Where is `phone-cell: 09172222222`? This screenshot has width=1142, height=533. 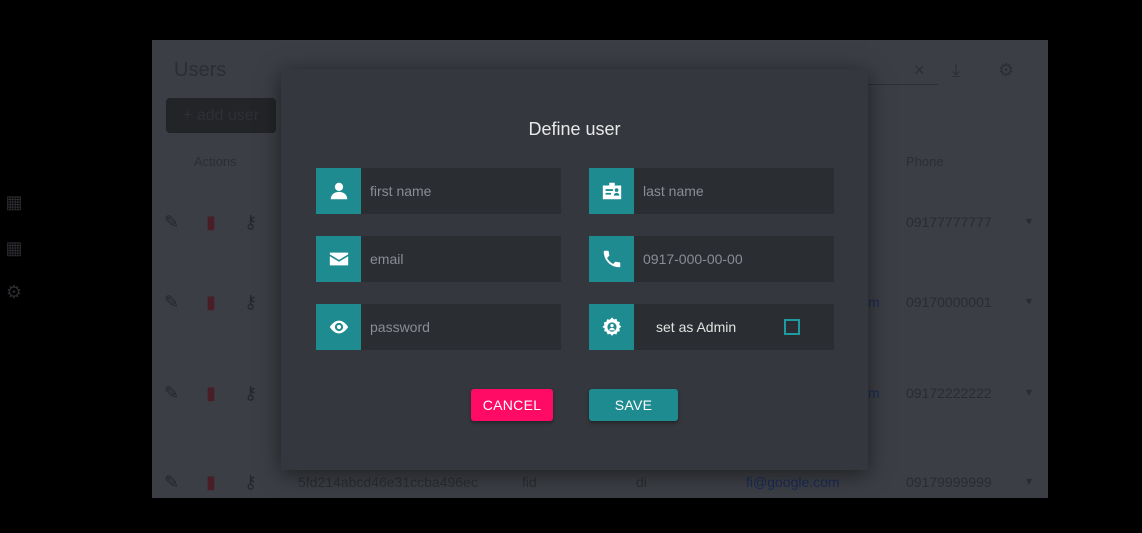
phone-cell: 09172222222 is located at coordinates (949, 393).